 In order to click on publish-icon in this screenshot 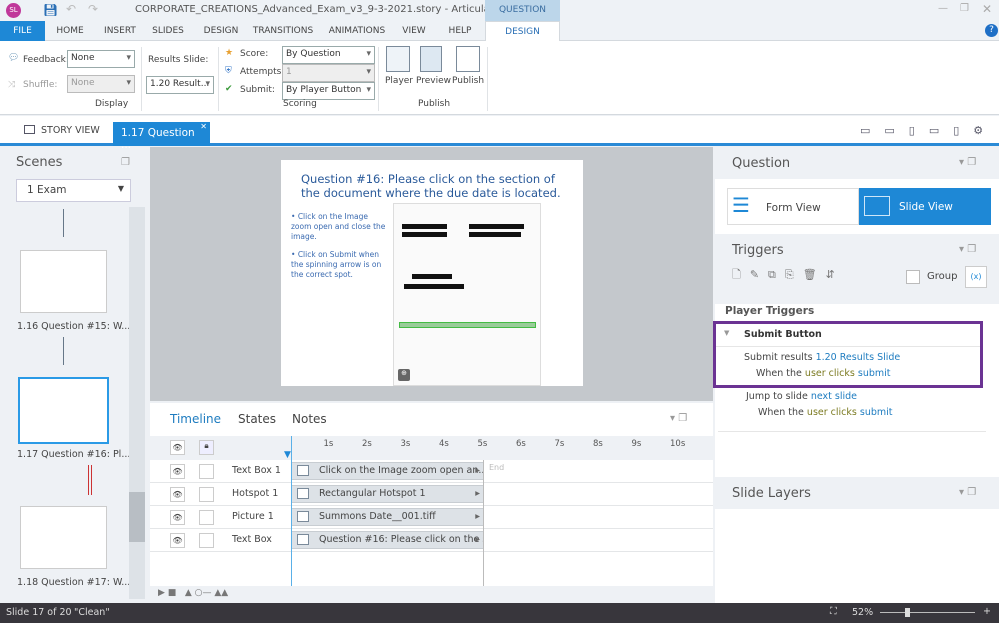, I will do `click(468, 59)`.